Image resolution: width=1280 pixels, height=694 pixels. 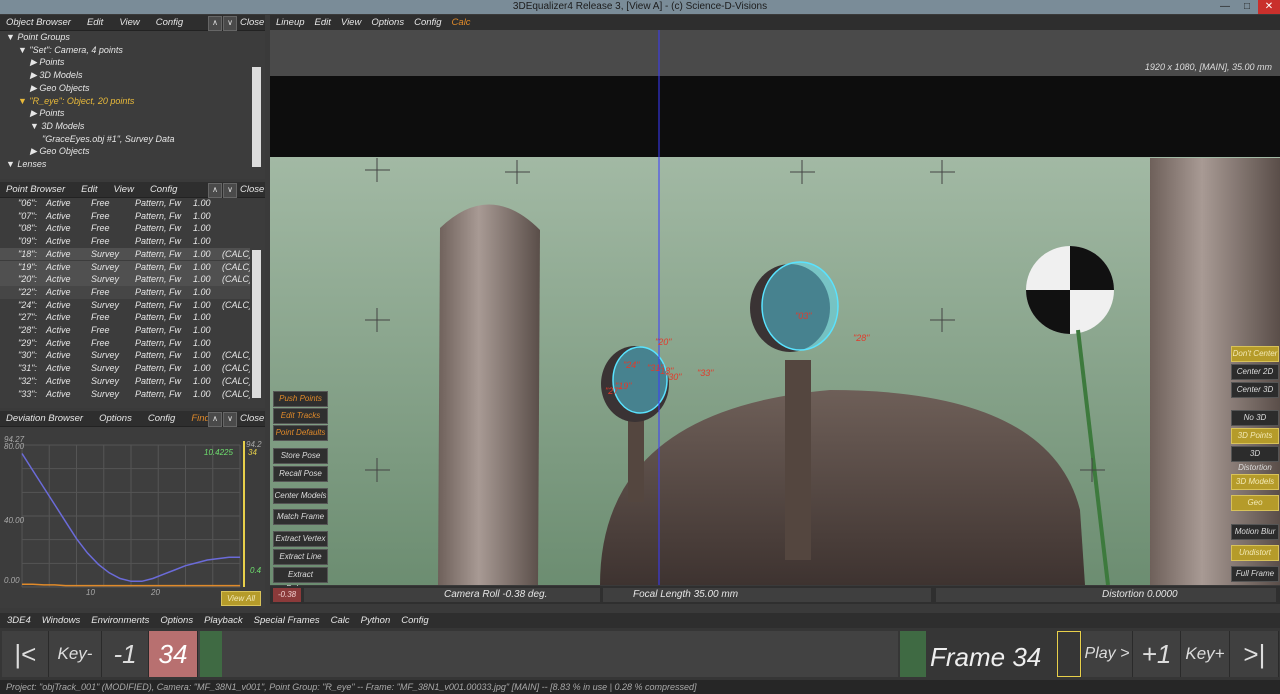 What do you see at coordinates (705, 373) in the screenshot?
I see `point-label: "33"` at bounding box center [705, 373].